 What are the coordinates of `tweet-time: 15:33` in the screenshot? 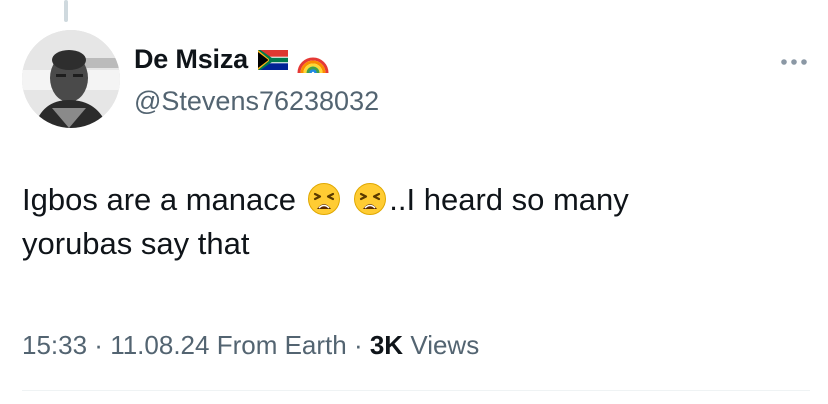 It's located at (54, 345).